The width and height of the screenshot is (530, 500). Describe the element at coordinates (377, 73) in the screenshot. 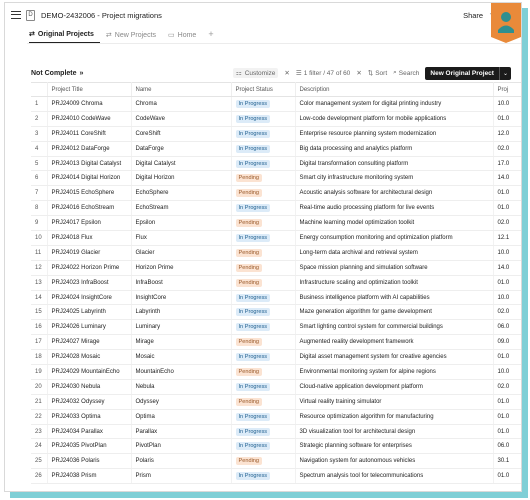

I see `sort-button: ⇅ Sort` at that location.